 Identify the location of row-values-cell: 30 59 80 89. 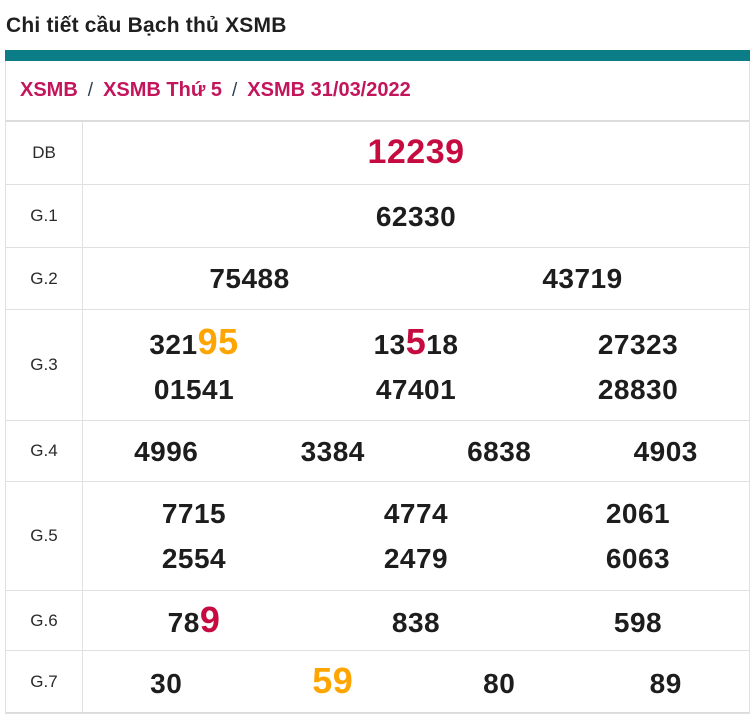
(416, 681).